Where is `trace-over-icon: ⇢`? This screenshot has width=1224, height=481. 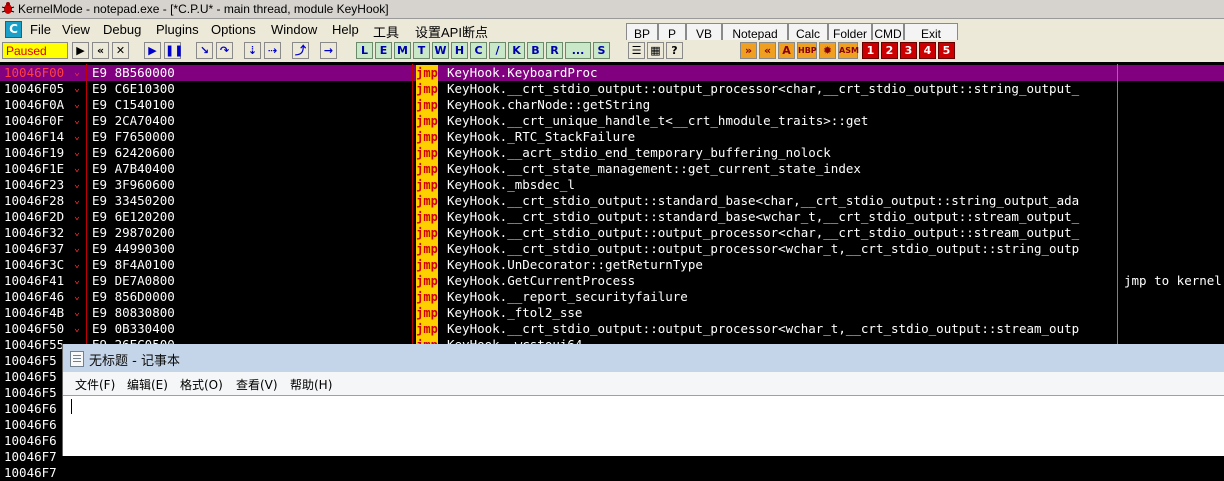 trace-over-icon: ⇢ is located at coordinates (272, 50).